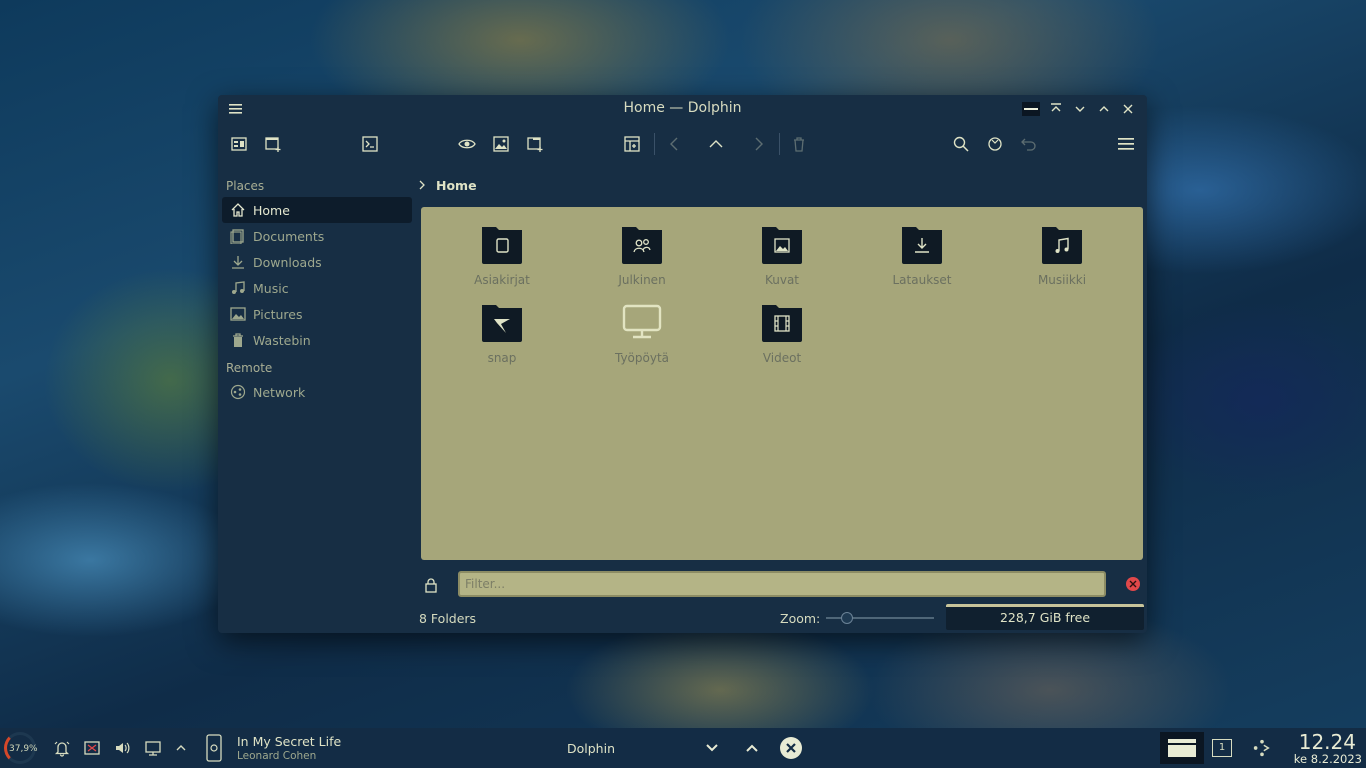 This screenshot has width=1366, height=768. I want to click on folder-item: Videot, so click(782, 332).